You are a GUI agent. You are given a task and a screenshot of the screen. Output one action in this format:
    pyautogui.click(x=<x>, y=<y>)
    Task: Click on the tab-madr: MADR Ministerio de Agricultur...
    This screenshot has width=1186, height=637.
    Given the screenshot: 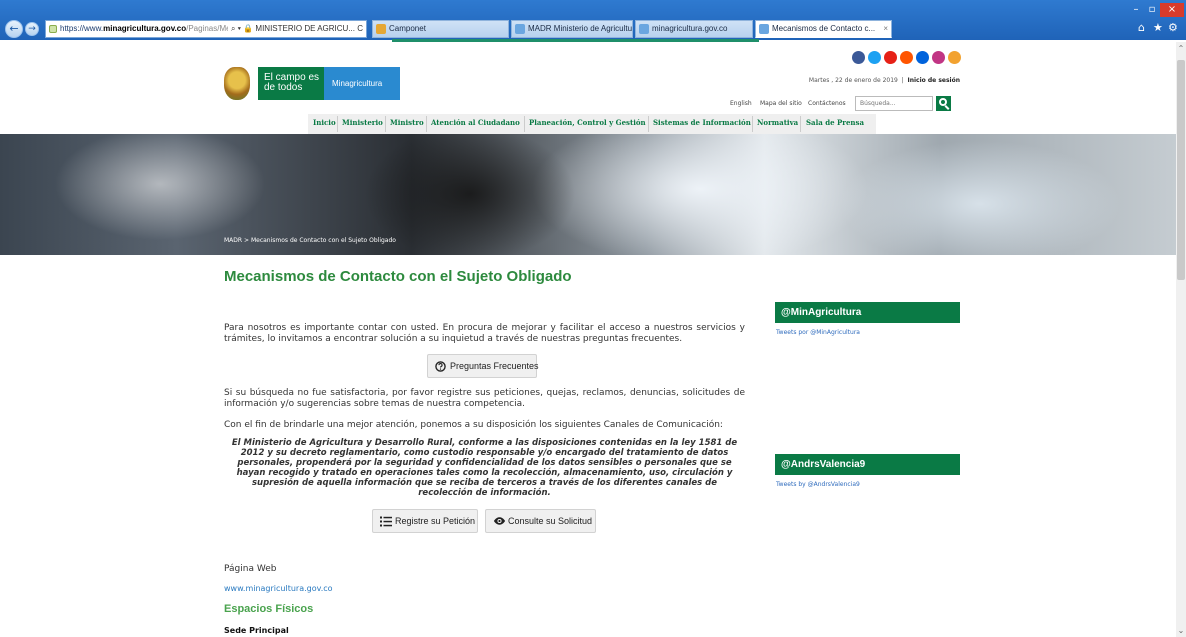 What is the action you would take?
    pyautogui.click(x=572, y=29)
    